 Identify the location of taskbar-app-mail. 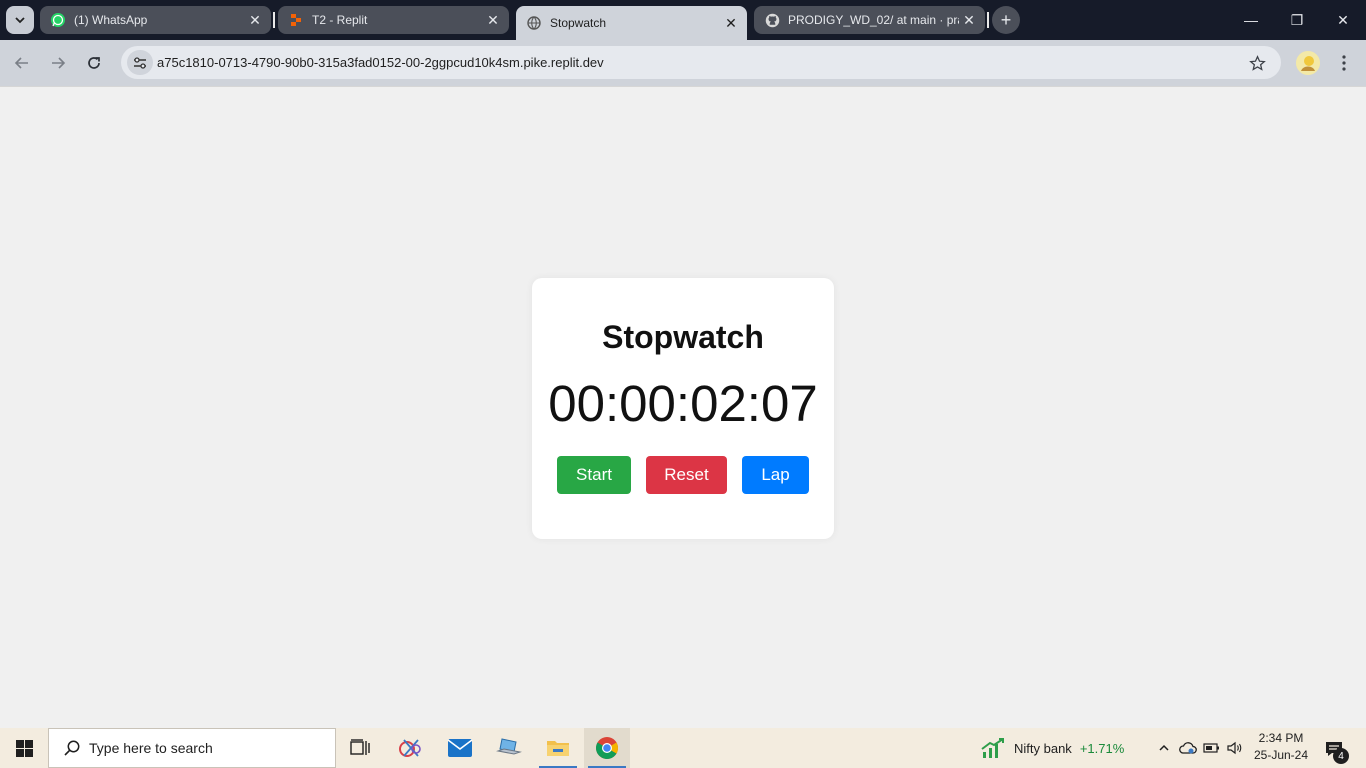
(460, 748).